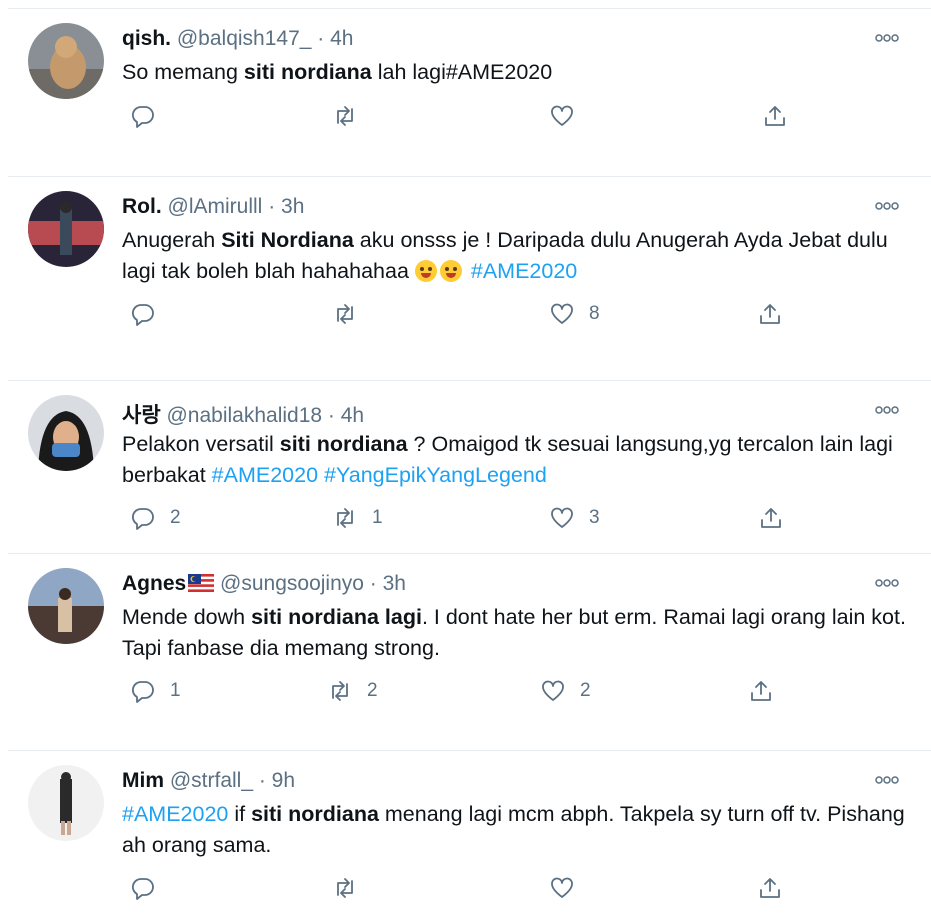 The height and width of the screenshot is (914, 931). Describe the element at coordinates (215, 206) in the screenshot. I see `user-handle: @lAmirulll` at that location.